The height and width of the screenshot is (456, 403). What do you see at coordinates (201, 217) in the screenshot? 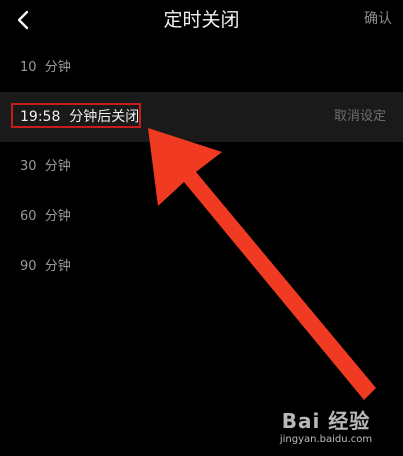
I see `option-60-min: 60 分钟` at bounding box center [201, 217].